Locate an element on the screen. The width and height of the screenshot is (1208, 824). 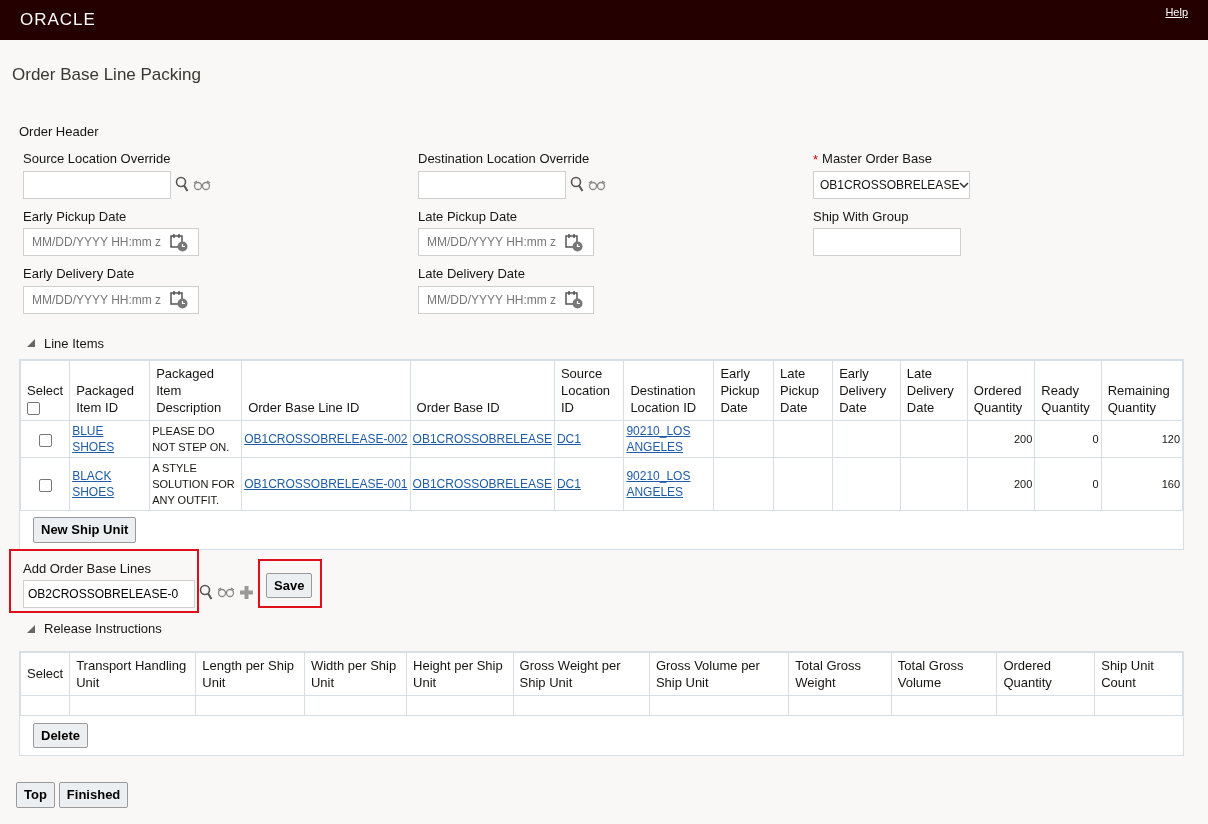
field-label: Early Pickup Date is located at coordinates (75, 216).